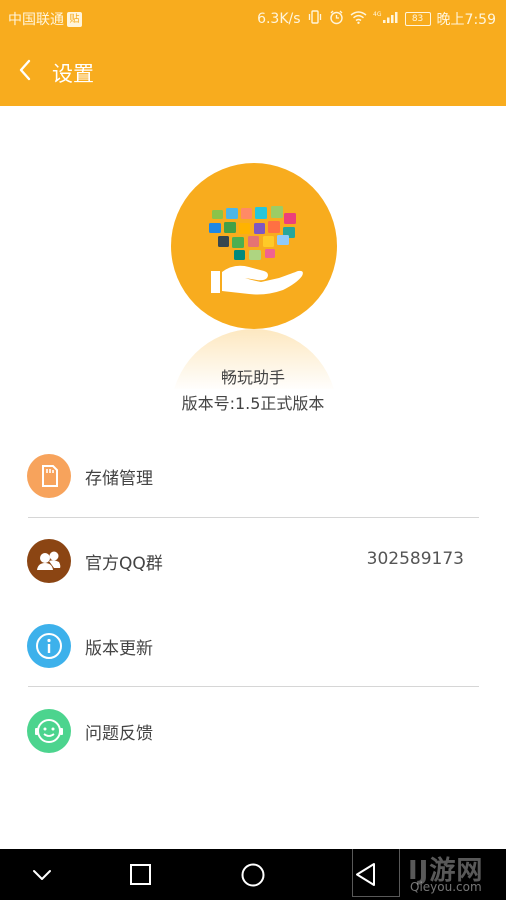 This screenshot has width=506, height=904. I want to click on square-icon, so click(140, 874).